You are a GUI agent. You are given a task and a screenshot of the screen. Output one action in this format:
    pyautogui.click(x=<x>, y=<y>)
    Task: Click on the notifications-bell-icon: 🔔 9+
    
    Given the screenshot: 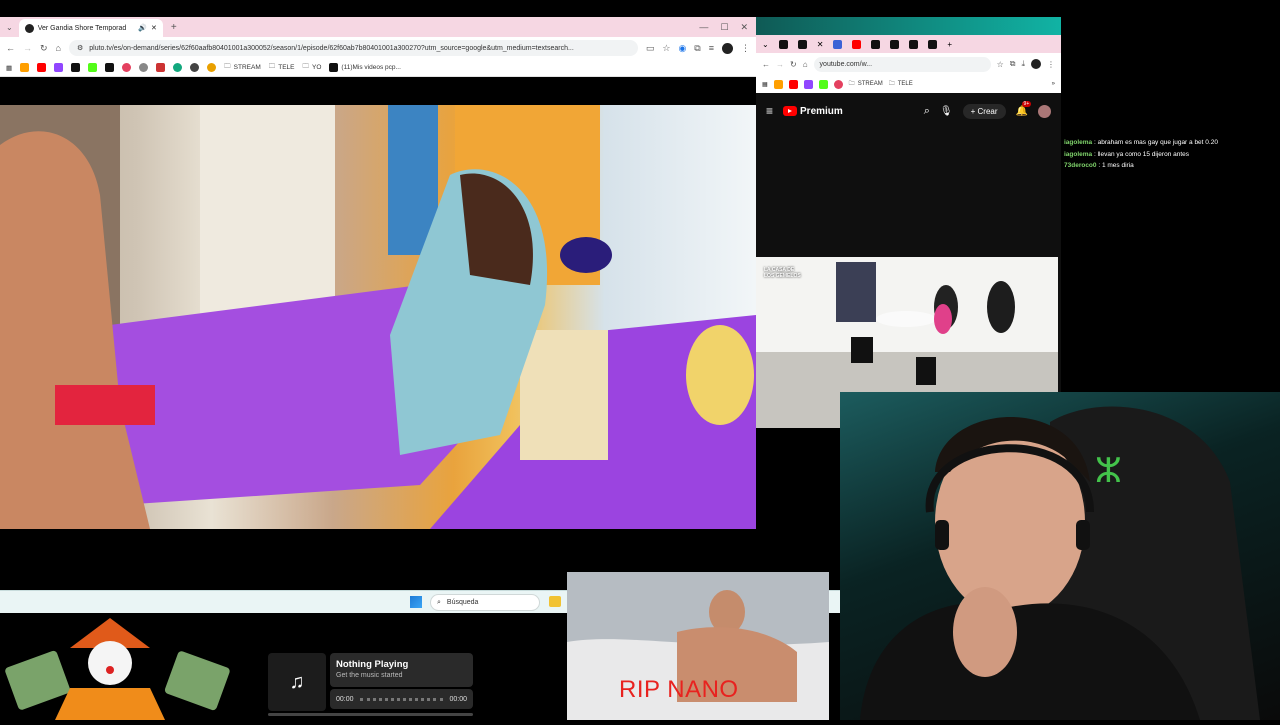 What is the action you would take?
    pyautogui.click(x=1024, y=108)
    